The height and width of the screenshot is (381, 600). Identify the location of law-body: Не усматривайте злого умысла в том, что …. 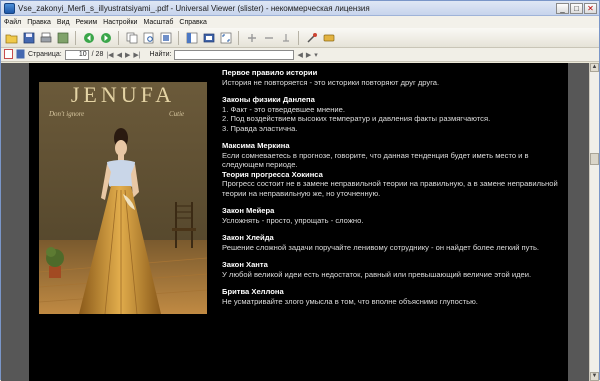
(350, 301).